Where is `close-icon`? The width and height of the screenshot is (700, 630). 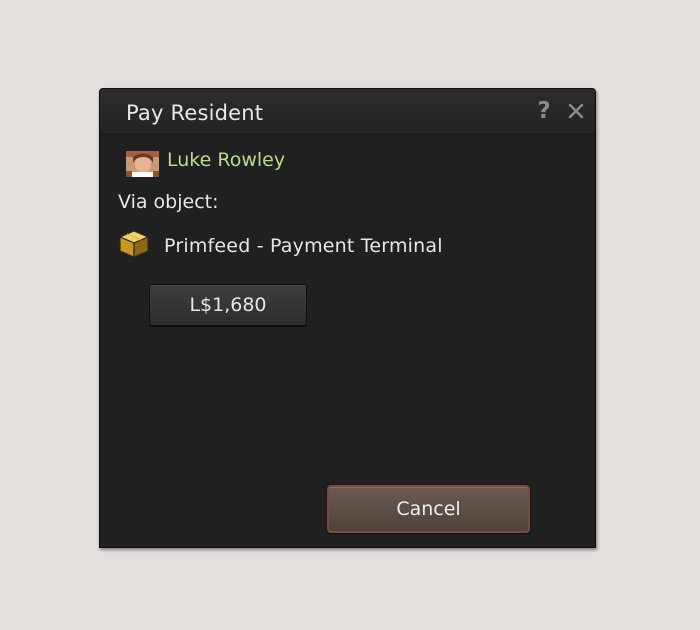 close-icon is located at coordinates (576, 111).